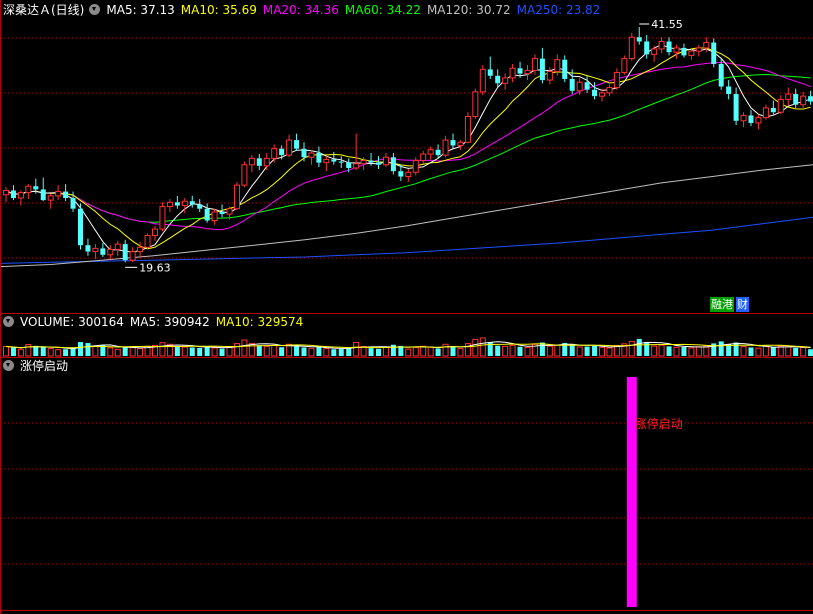  Describe the element at coordinates (140, 10) in the screenshot. I see `ma-legend-item: MA5: 37.13` at that location.